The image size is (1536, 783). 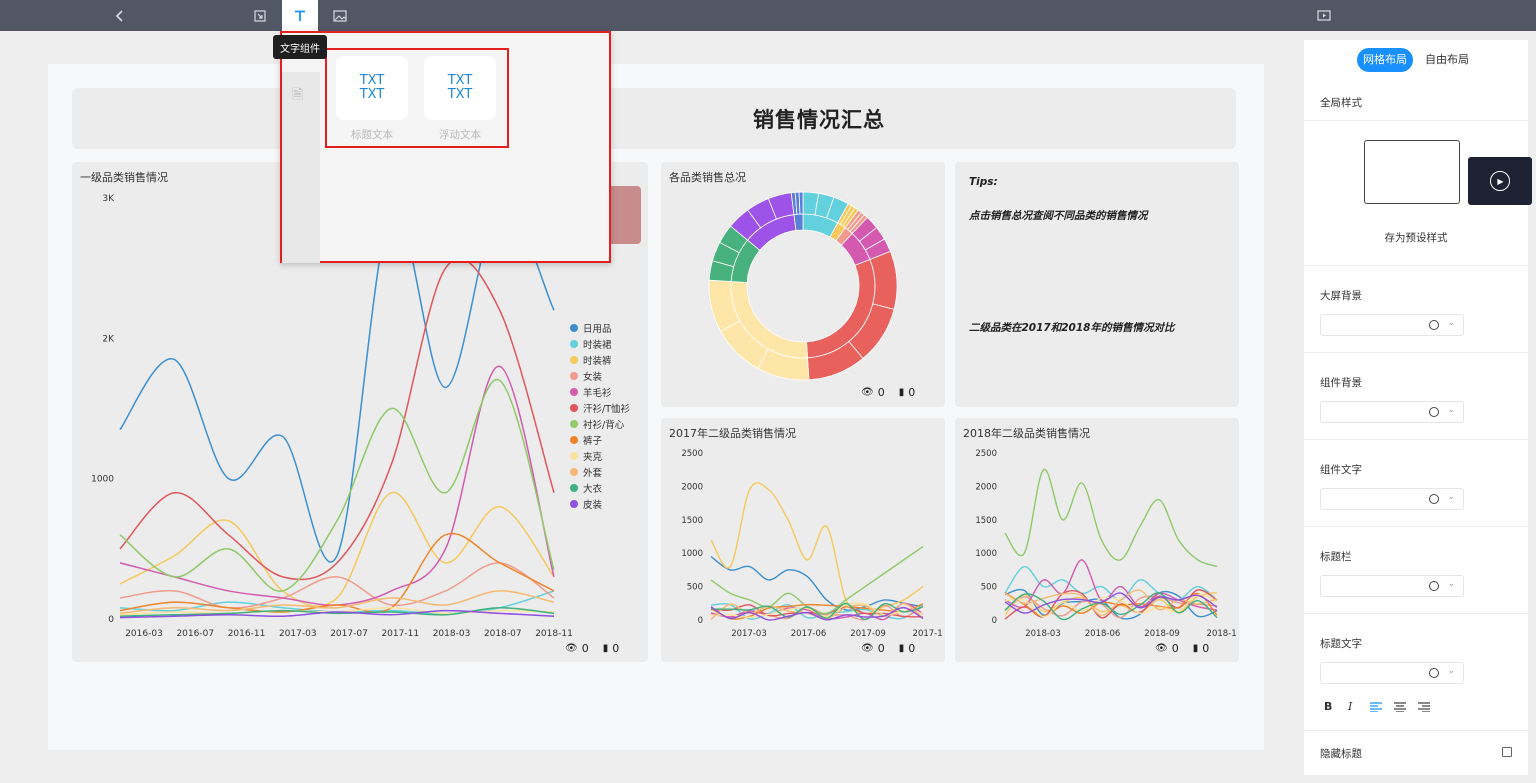 I want to click on layout-tabs: 网格布局 自由布局, so click(x=1416, y=62).